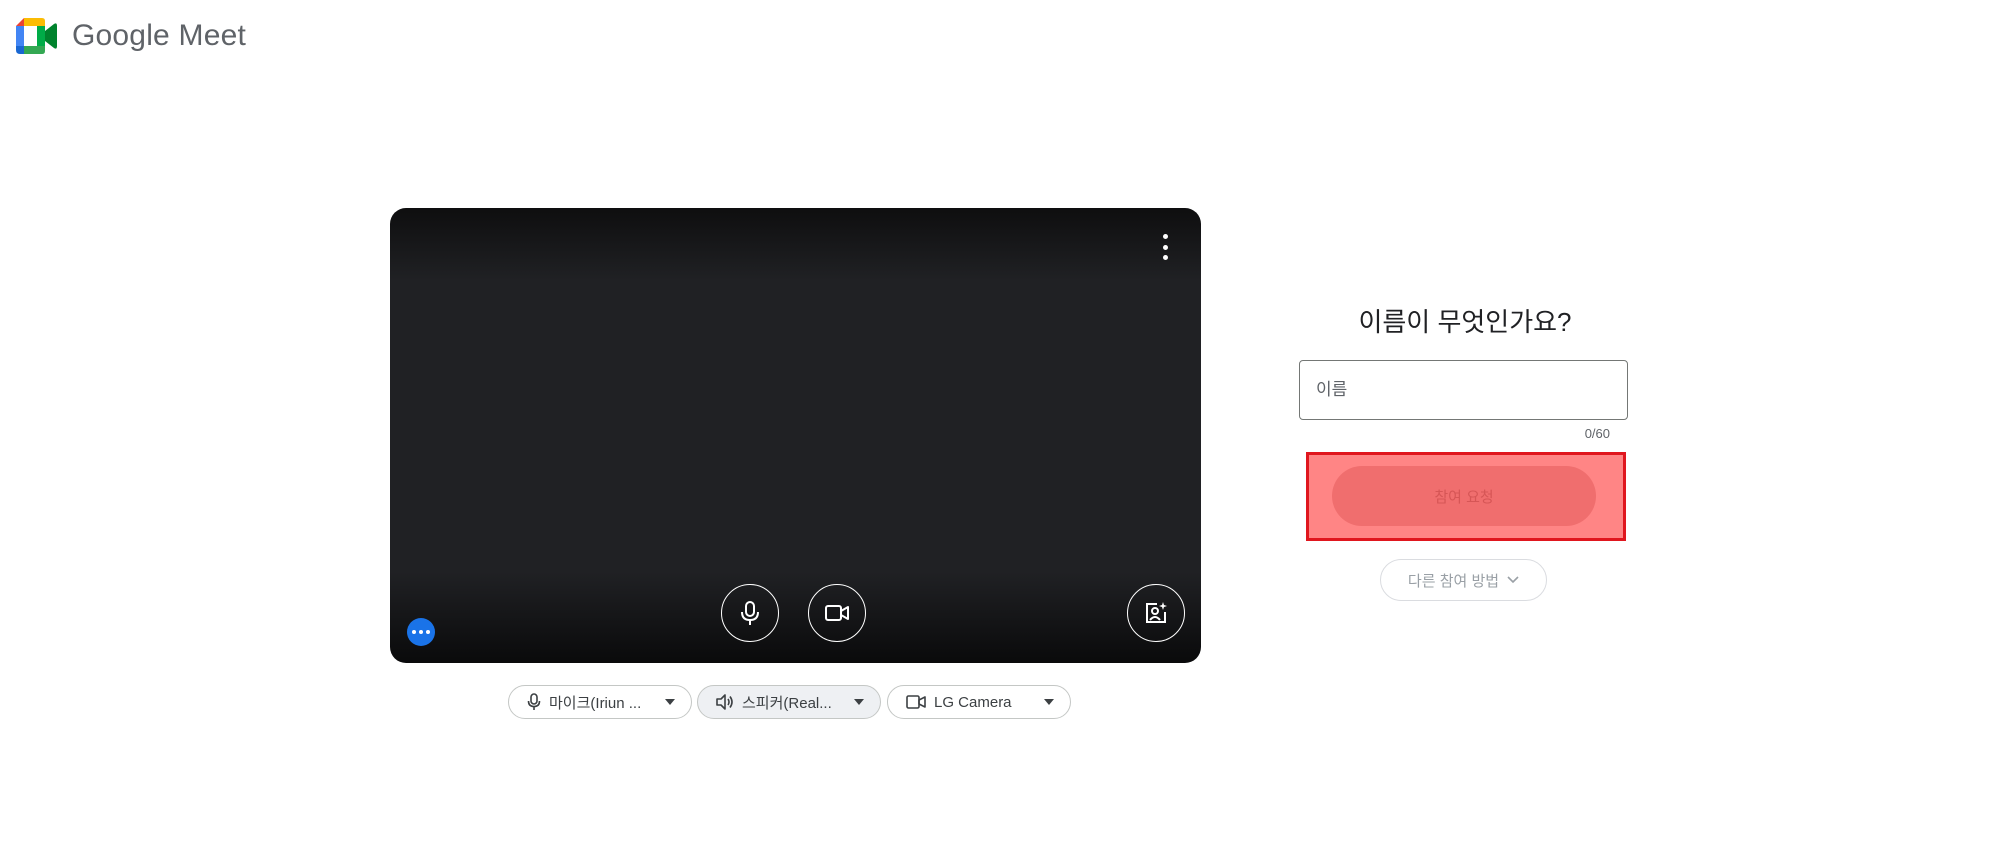 Image resolution: width=2000 pixels, height=861 pixels. I want to click on other-ways-to-join-button: 다른 참여 방법, so click(1463, 580).